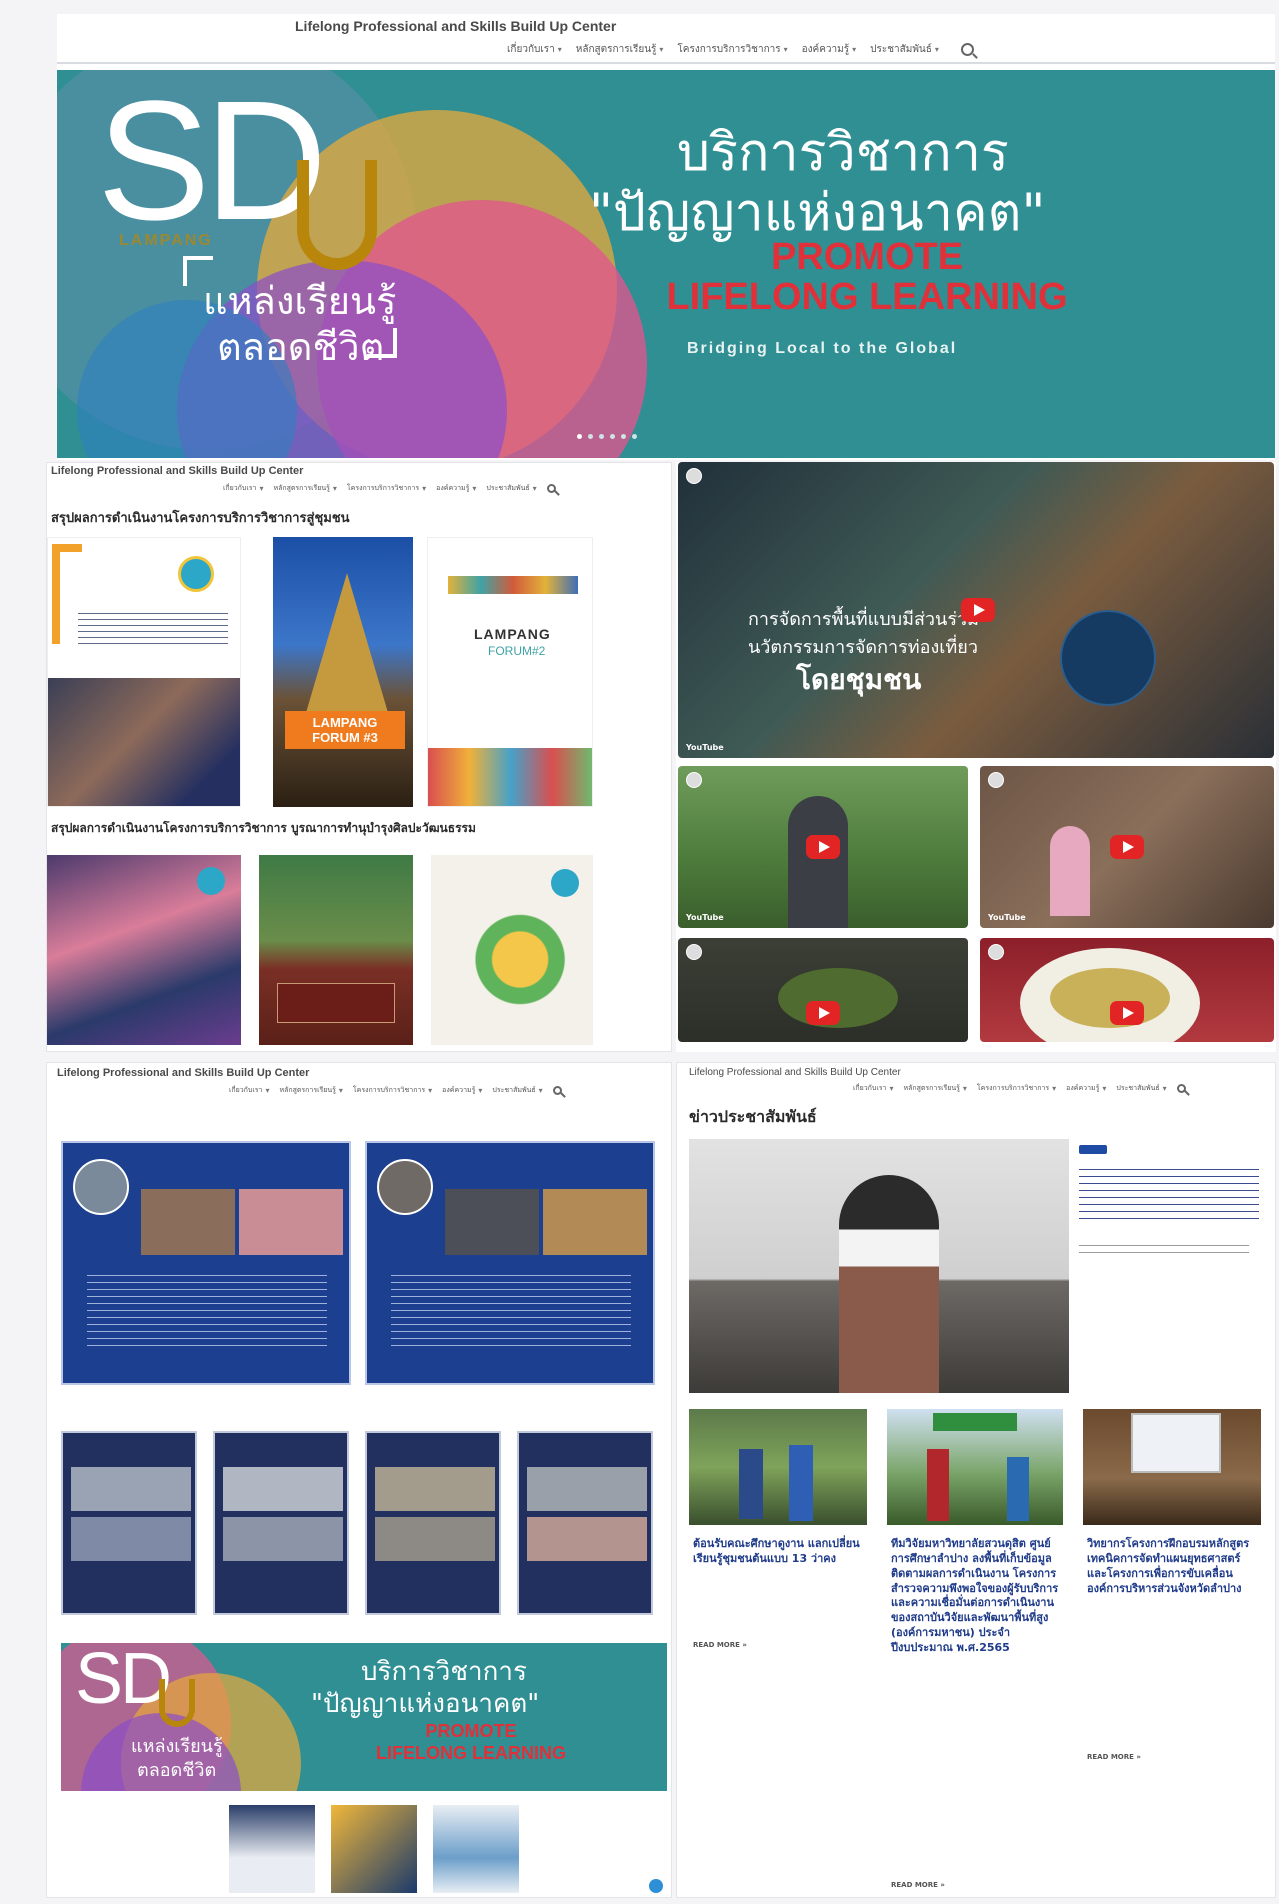 This screenshot has width=1279, height=1904. I want to click on person-silhouette, so click(818, 862).